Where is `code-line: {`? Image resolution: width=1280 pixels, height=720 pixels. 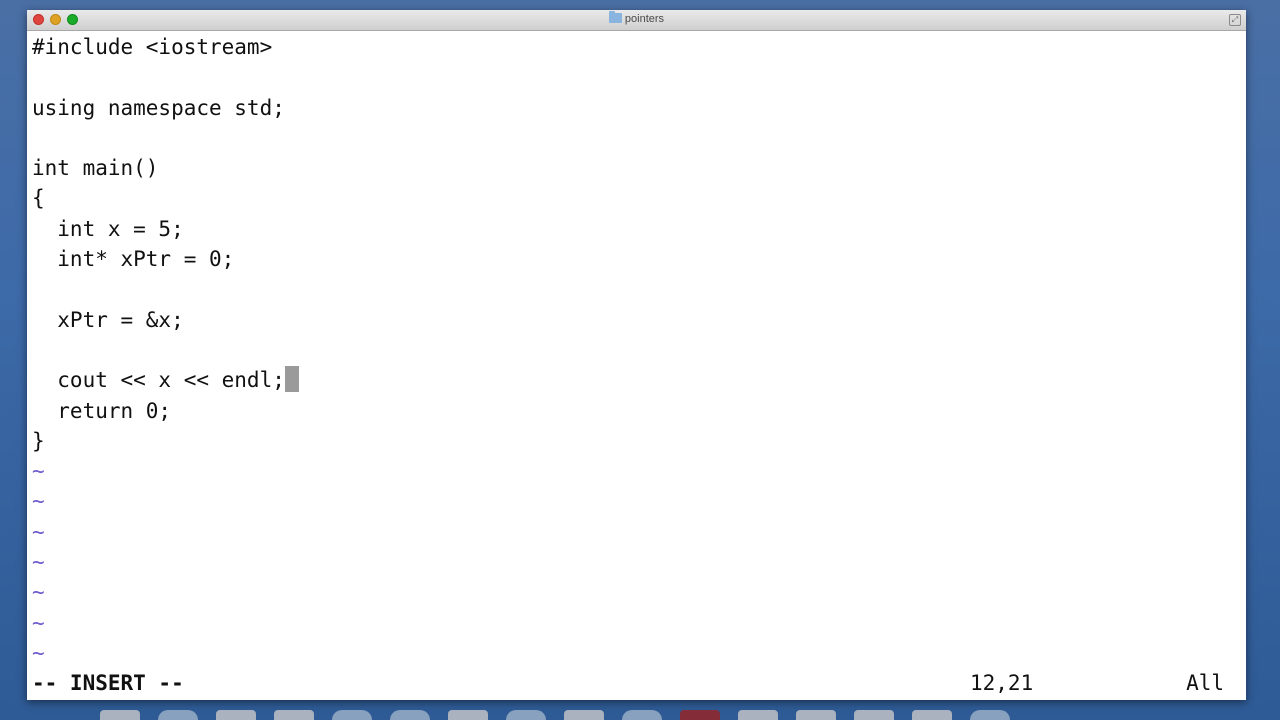 code-line: { is located at coordinates (38, 198).